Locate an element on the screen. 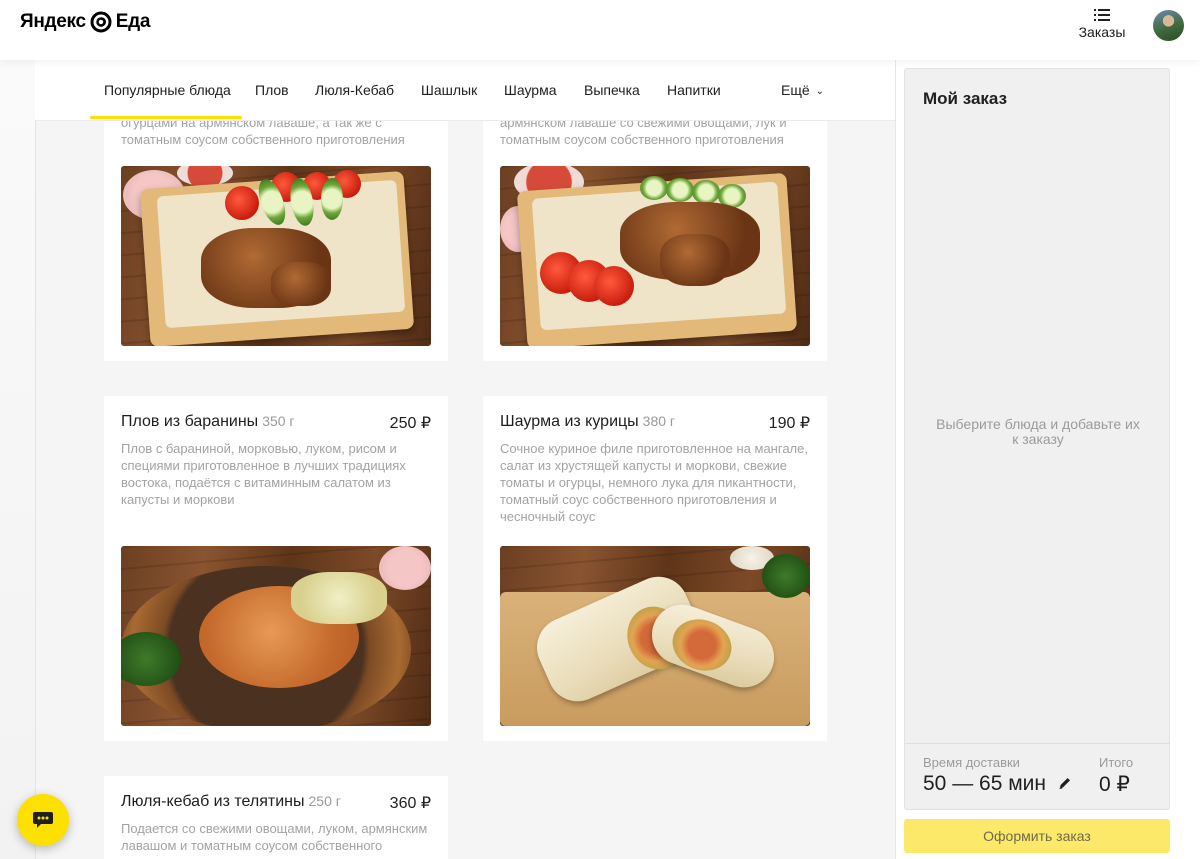 The image size is (1200, 859). orders-list-icon is located at coordinates (1102, 15).